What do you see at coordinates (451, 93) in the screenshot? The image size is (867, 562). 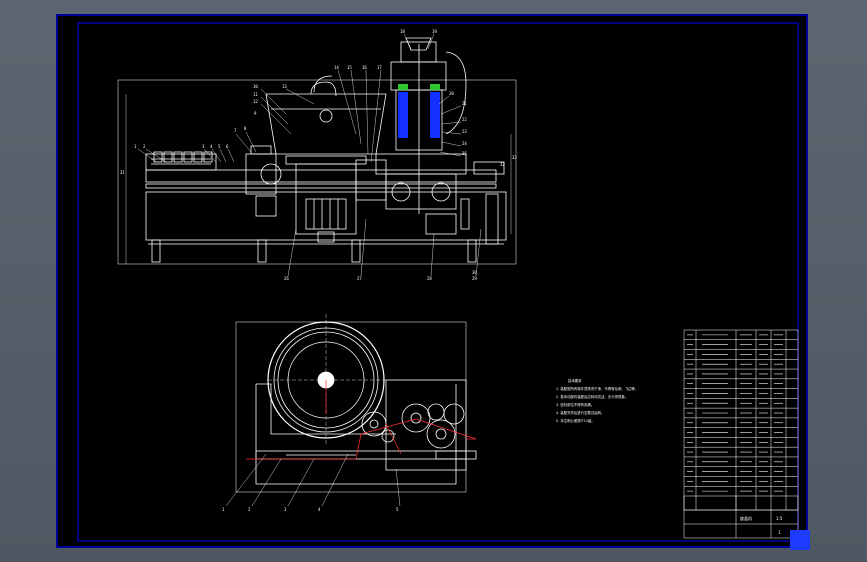 I see `balloon-20: 20` at bounding box center [451, 93].